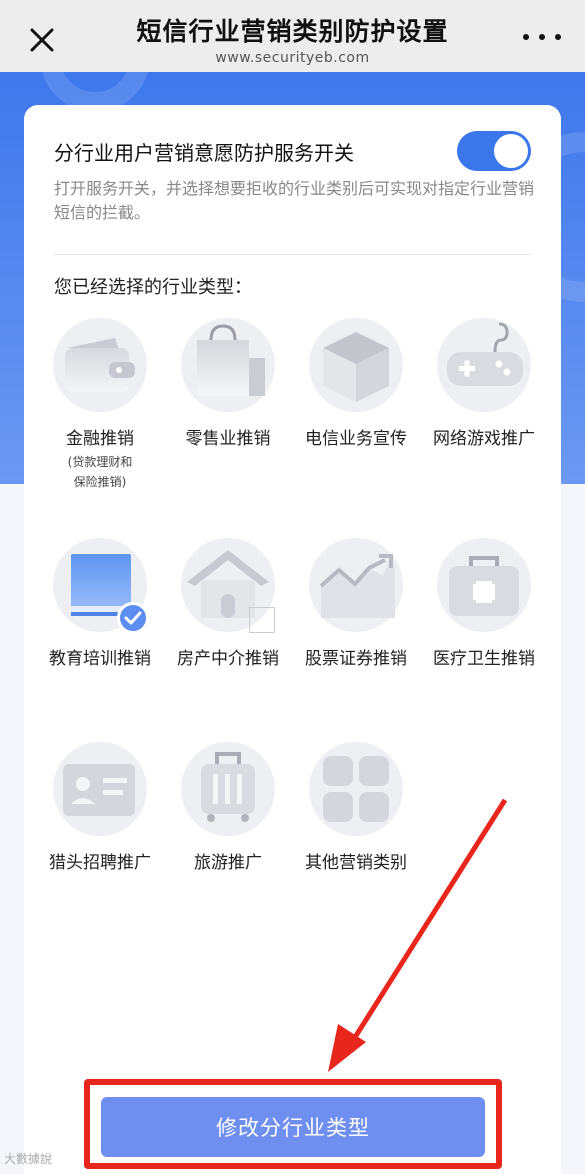 The image size is (585, 1174). I want to click on category-label: 电信业务宣传, so click(356, 439).